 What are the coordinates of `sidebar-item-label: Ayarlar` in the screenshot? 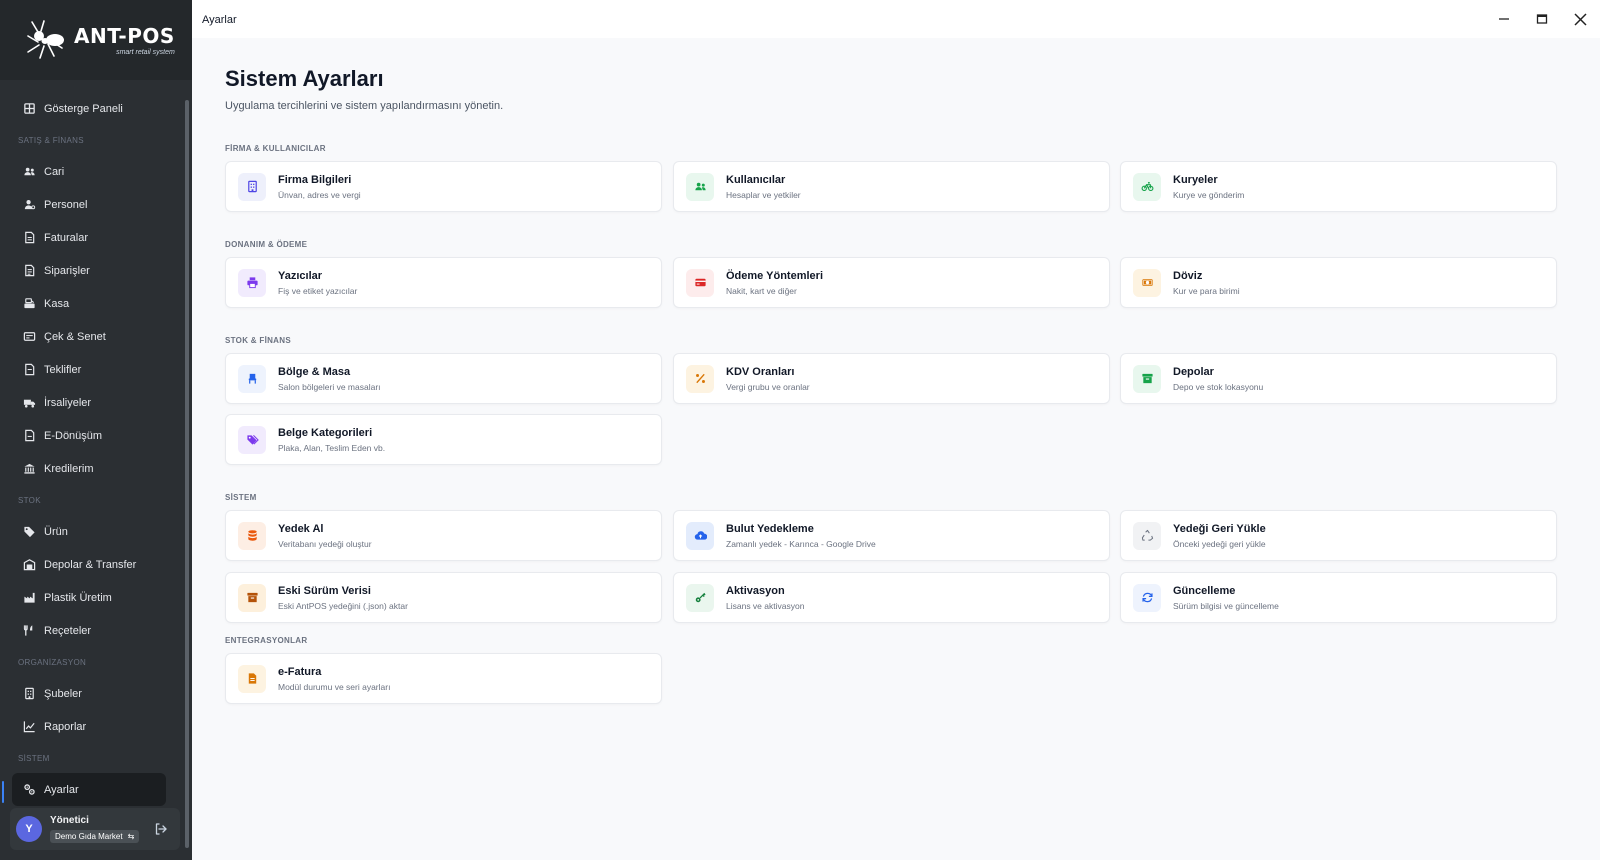 It's located at (61, 789).